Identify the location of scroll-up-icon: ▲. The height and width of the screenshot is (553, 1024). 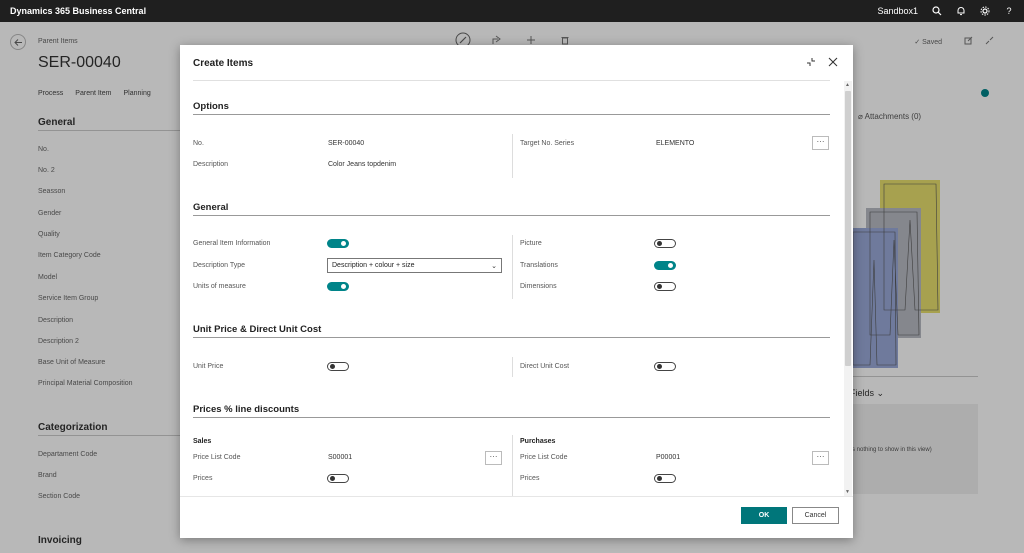
(847, 85).